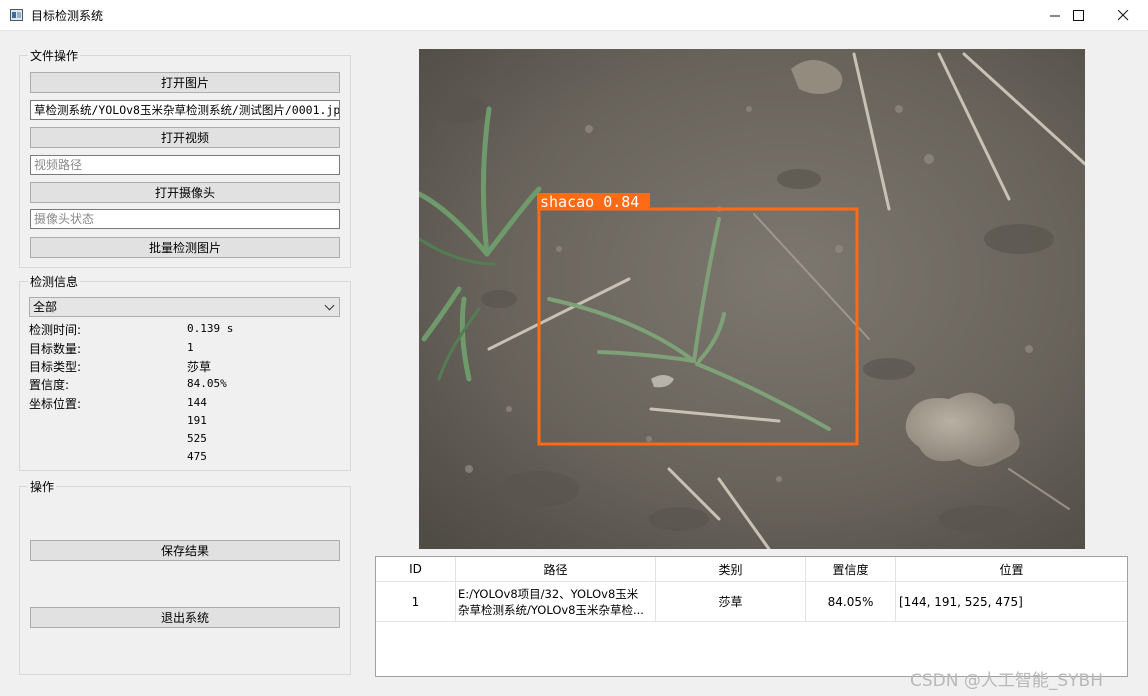  What do you see at coordinates (207, 383) in the screenshot?
I see `confidence-value: 84.05%` at bounding box center [207, 383].